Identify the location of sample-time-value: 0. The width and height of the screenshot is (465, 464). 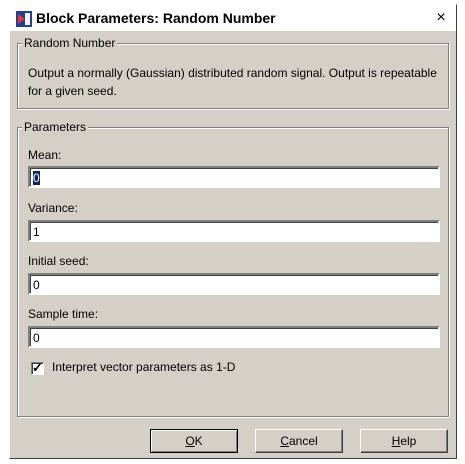
(36, 338).